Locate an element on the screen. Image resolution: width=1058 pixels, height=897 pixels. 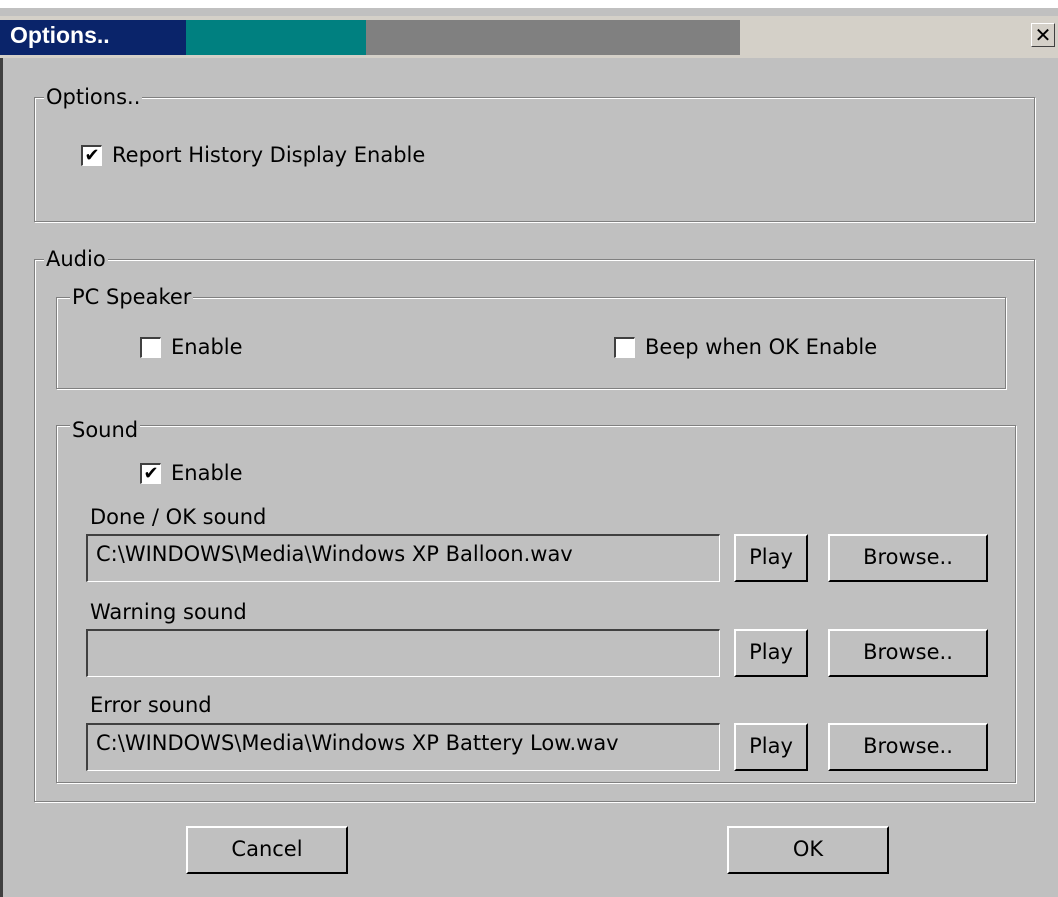
beep-ok-checkbox is located at coordinates (624, 347).